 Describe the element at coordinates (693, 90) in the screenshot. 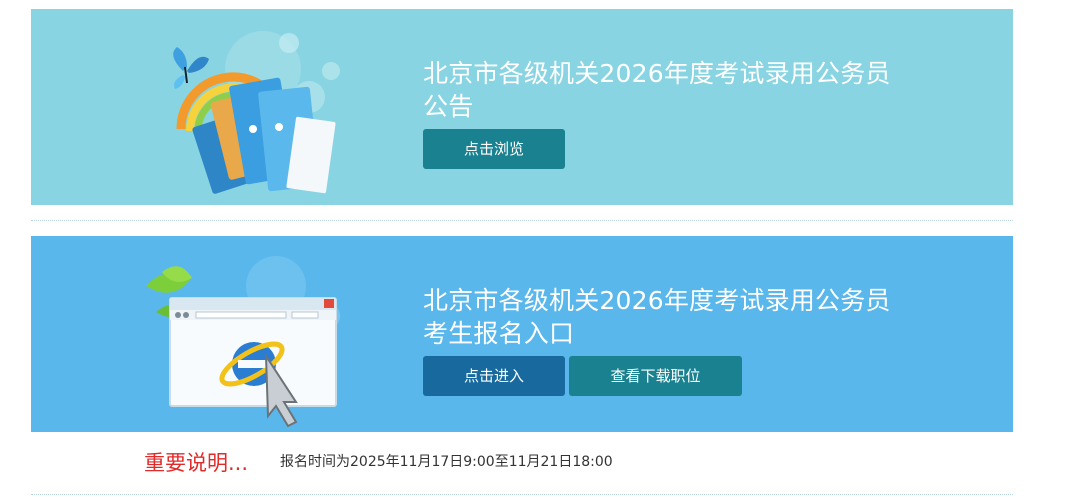

I see `announcement-title: 北京市各级机关2026年度考试录用公务员 公告` at that location.